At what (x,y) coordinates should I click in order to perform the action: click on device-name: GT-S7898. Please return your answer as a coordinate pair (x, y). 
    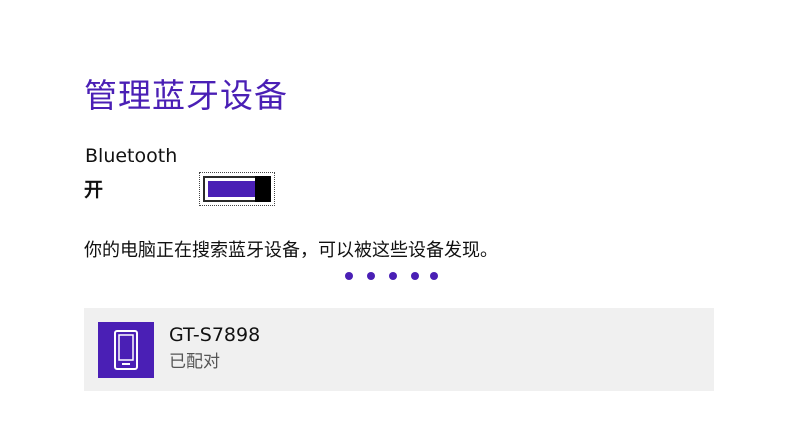
    Looking at the image, I should click on (215, 335).